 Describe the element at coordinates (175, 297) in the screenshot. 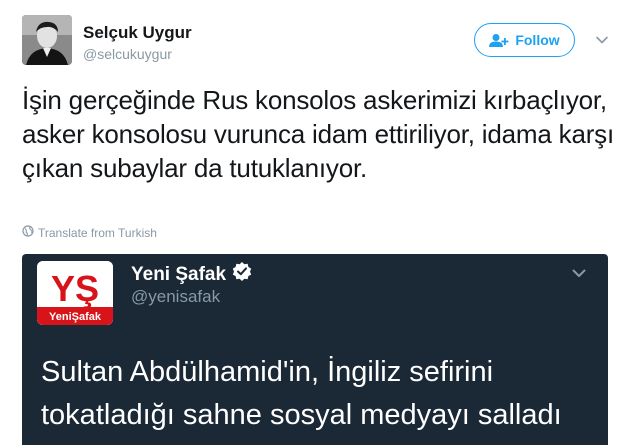

I see `quoted-author-handle: @yenisafak` at that location.